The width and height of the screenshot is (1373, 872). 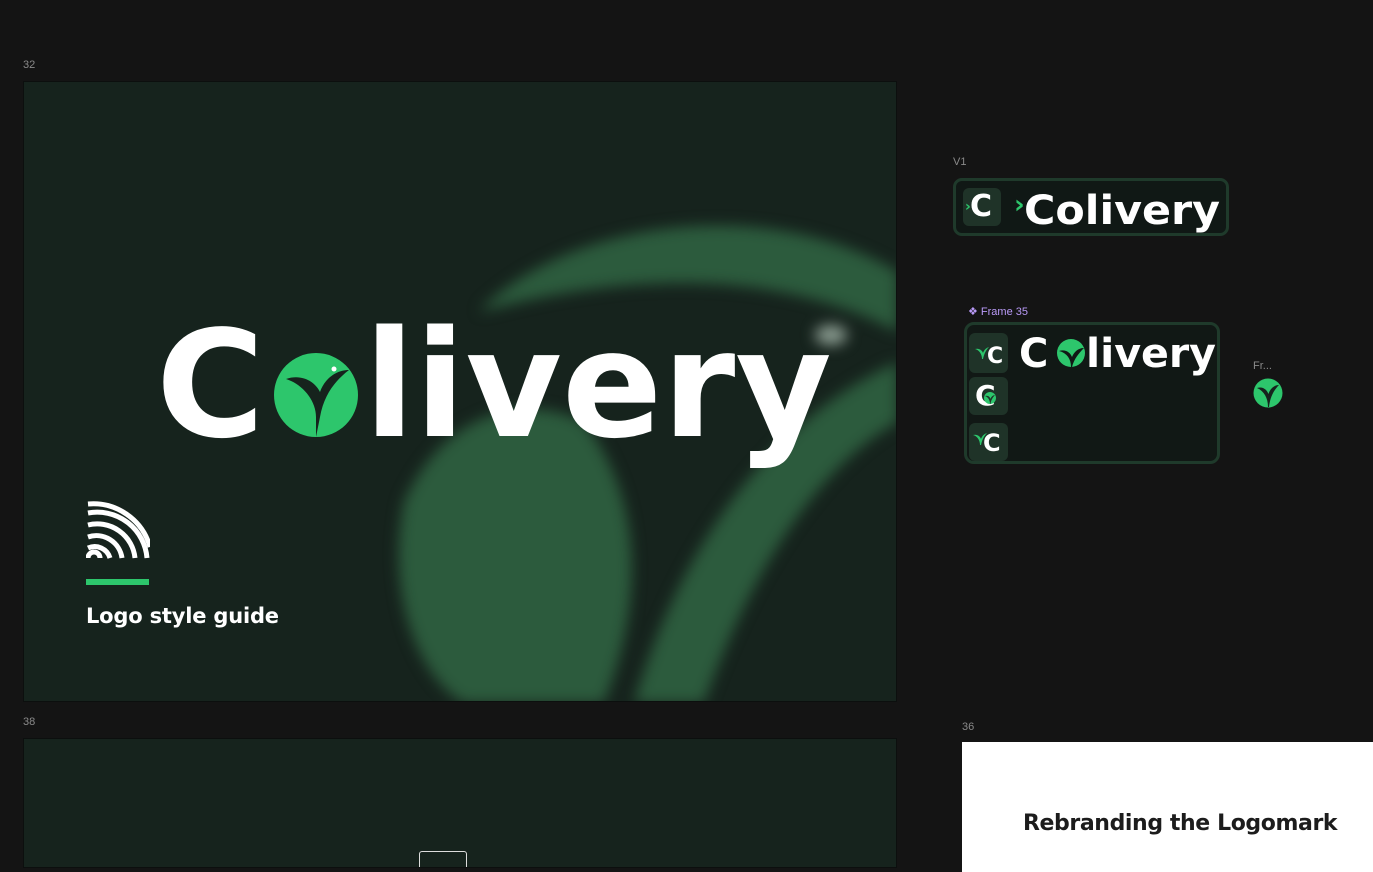 I want to click on frame-v1: C › › Colivery, so click(x=1091, y=207).